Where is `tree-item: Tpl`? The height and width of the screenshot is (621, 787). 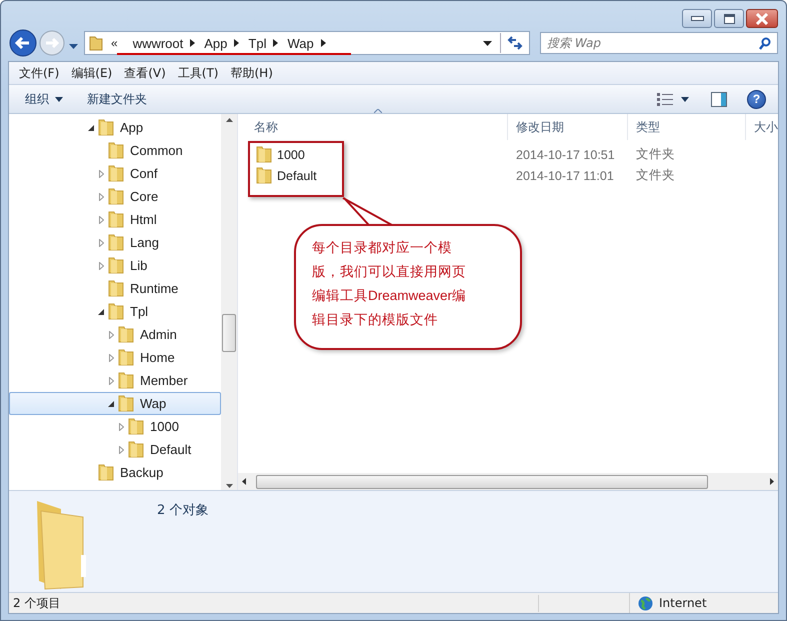
tree-item: Tpl is located at coordinates (115, 311).